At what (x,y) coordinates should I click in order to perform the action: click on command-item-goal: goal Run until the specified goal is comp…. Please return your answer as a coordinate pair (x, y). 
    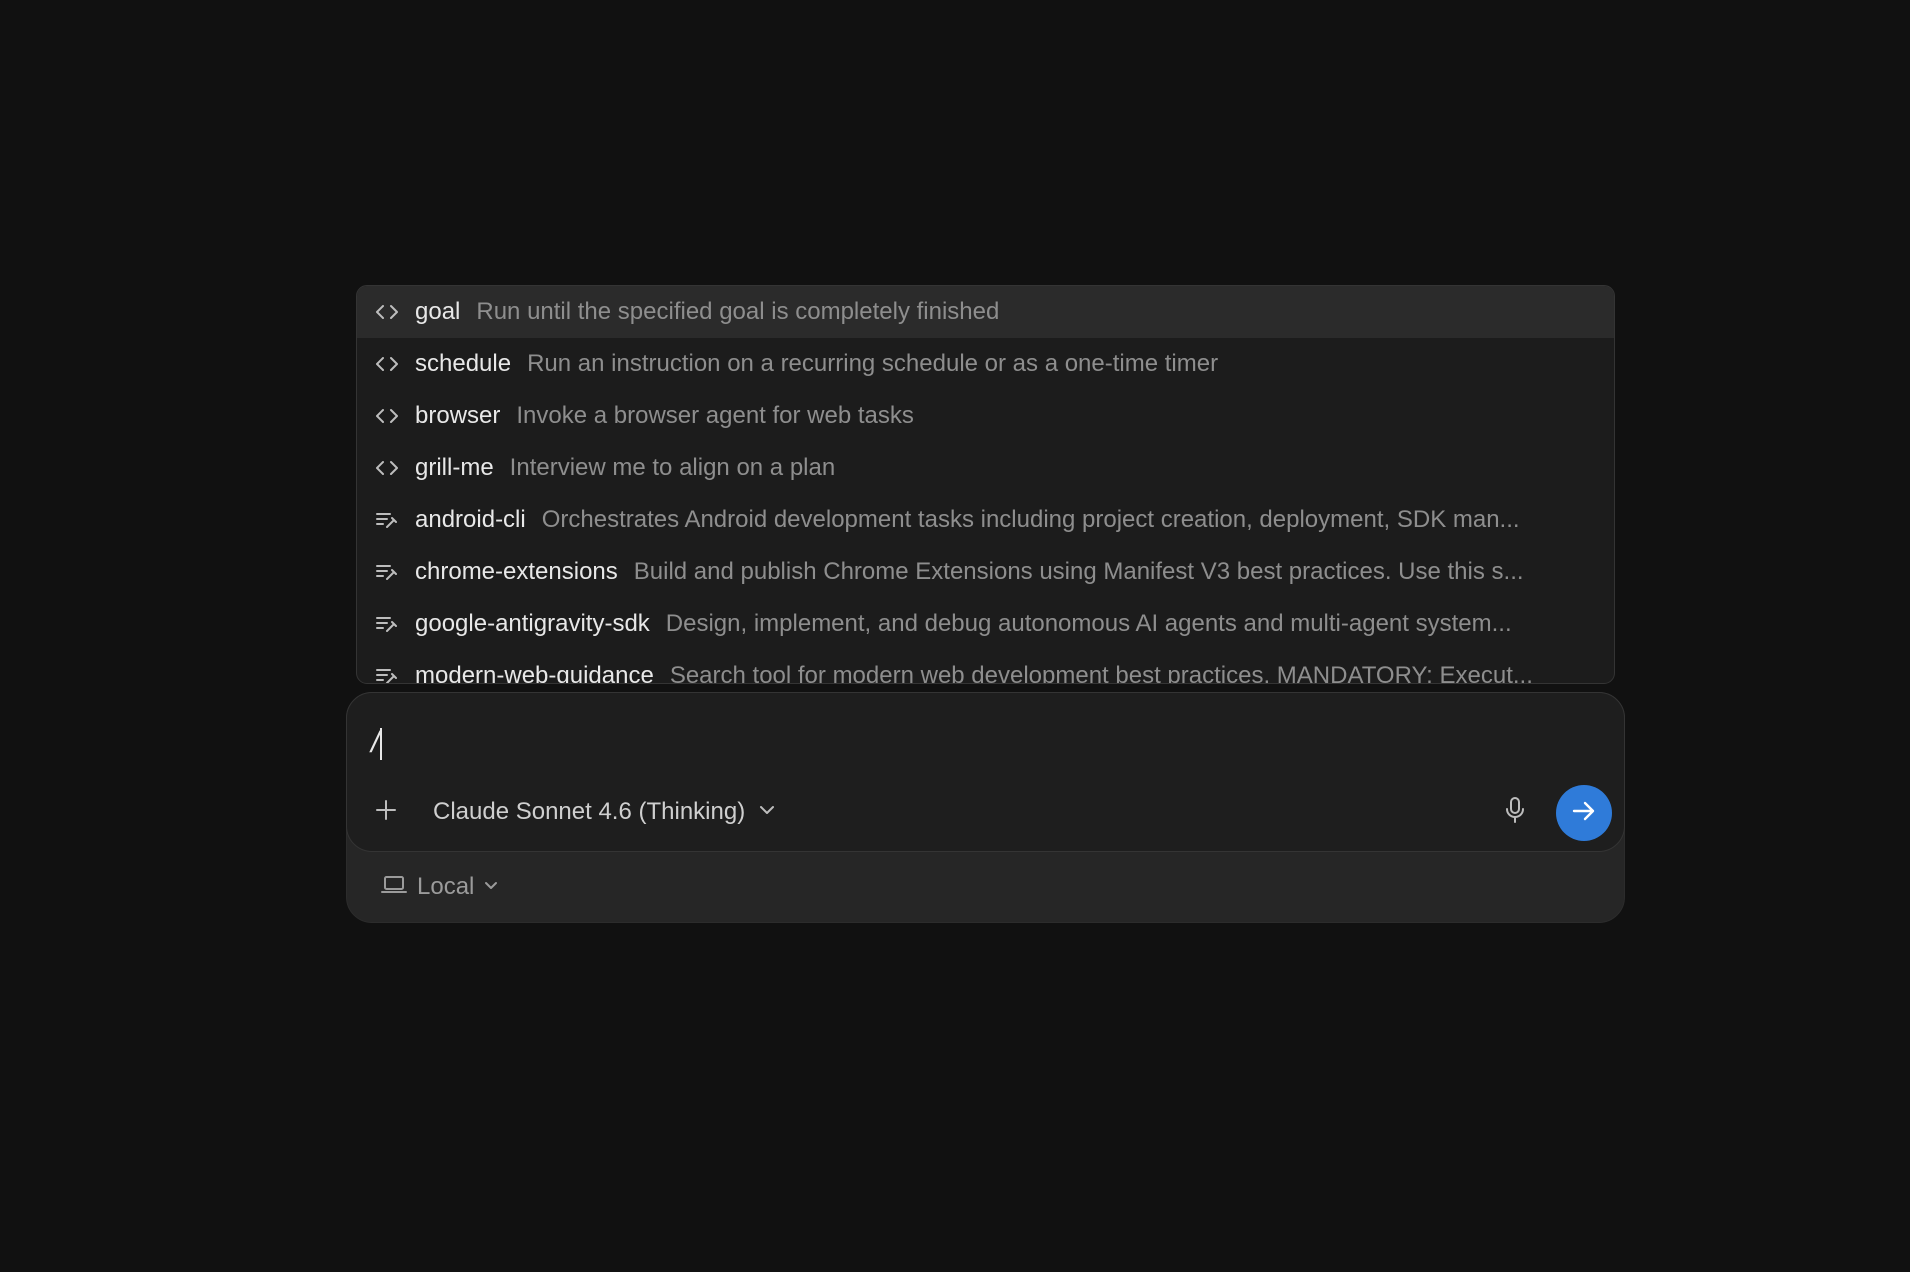
    Looking at the image, I should click on (985, 312).